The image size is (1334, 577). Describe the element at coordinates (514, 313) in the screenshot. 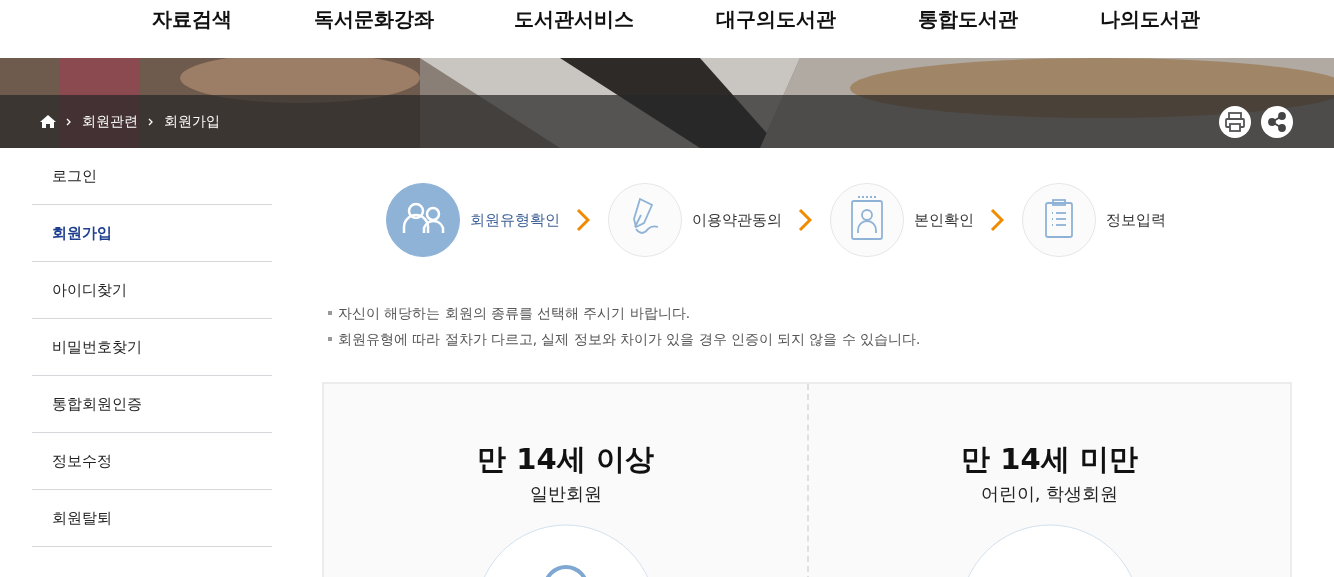

I see `note-text: 자신이 해당하는 회원의 종류를 선택해 주시기 바랍니다.` at that location.